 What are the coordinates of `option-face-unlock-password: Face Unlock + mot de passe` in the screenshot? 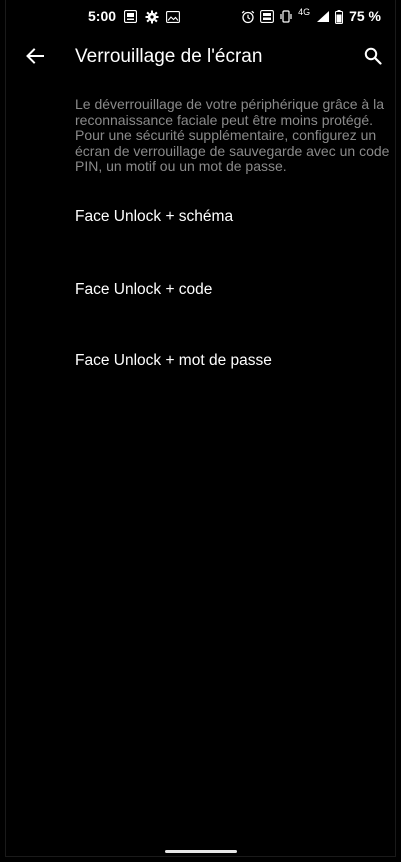 It's located at (200, 362).